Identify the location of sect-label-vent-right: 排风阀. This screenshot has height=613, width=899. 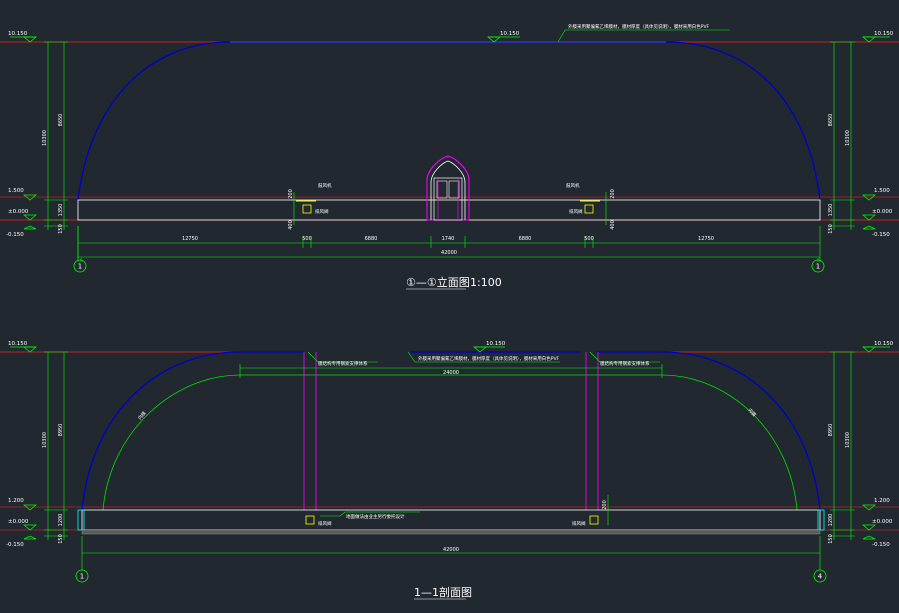
(579, 523).